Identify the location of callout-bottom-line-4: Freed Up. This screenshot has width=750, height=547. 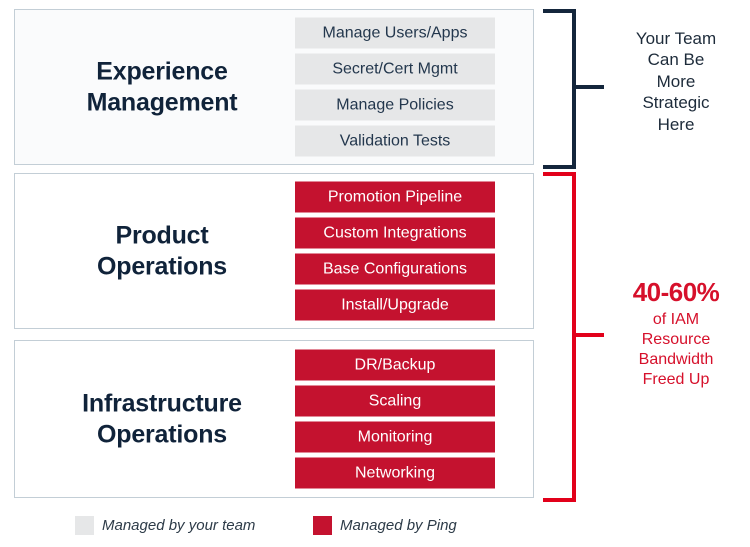
(676, 380).